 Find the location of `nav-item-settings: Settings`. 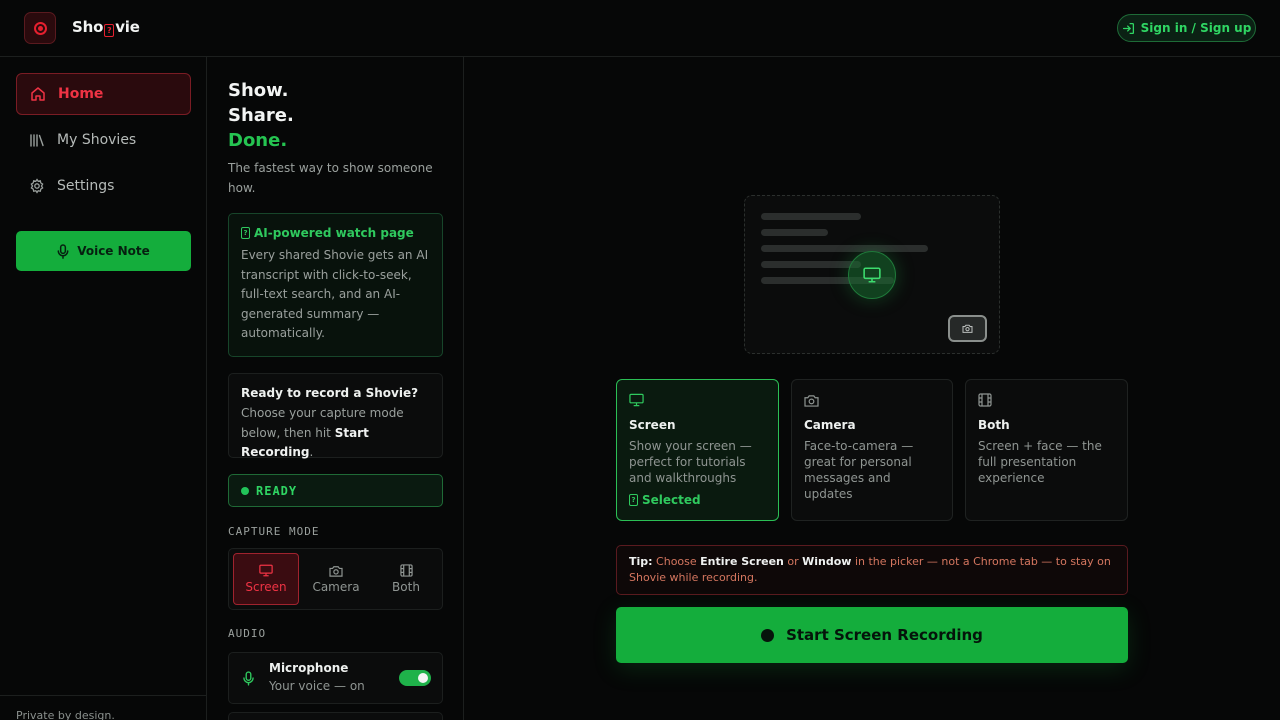

nav-item-settings: Settings is located at coordinates (103, 186).